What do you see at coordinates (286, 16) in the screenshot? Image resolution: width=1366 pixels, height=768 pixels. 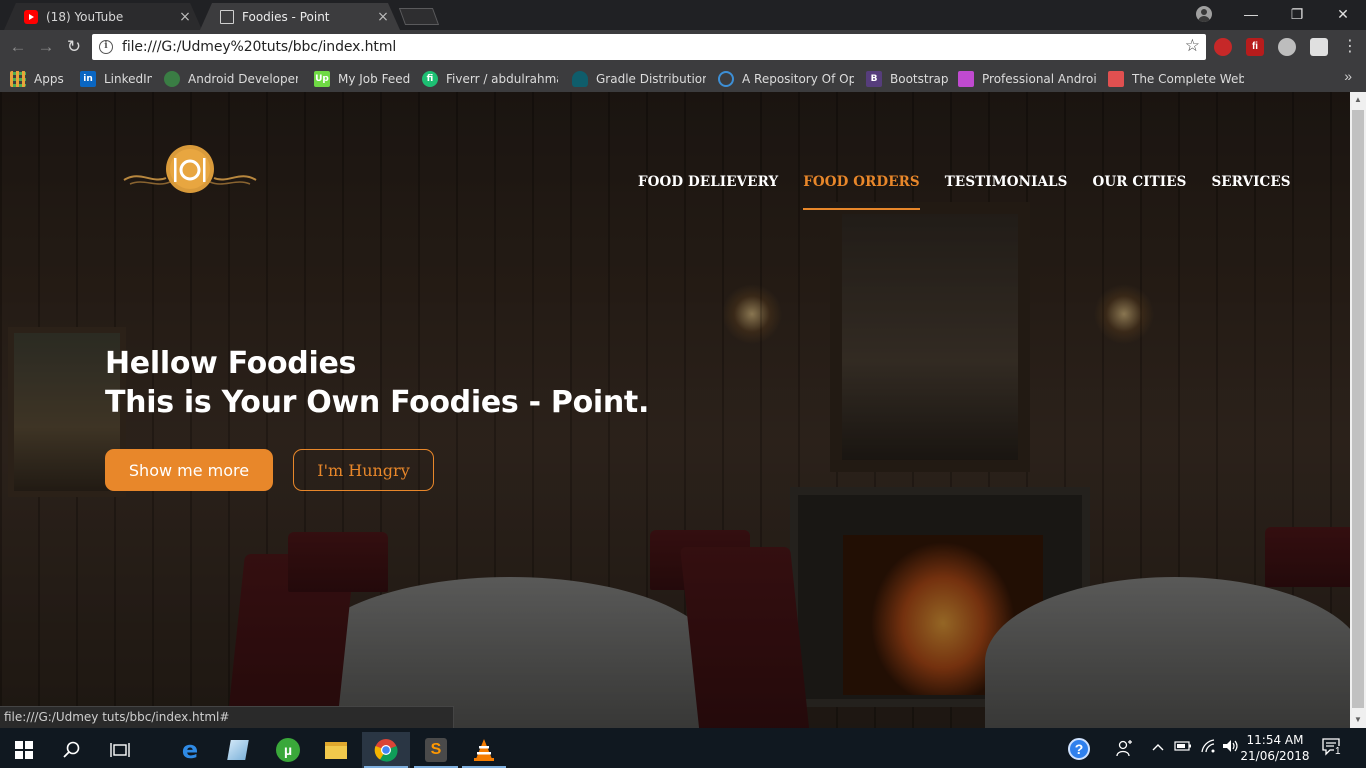 I see `tab-title: Foodies - Point` at bounding box center [286, 16].